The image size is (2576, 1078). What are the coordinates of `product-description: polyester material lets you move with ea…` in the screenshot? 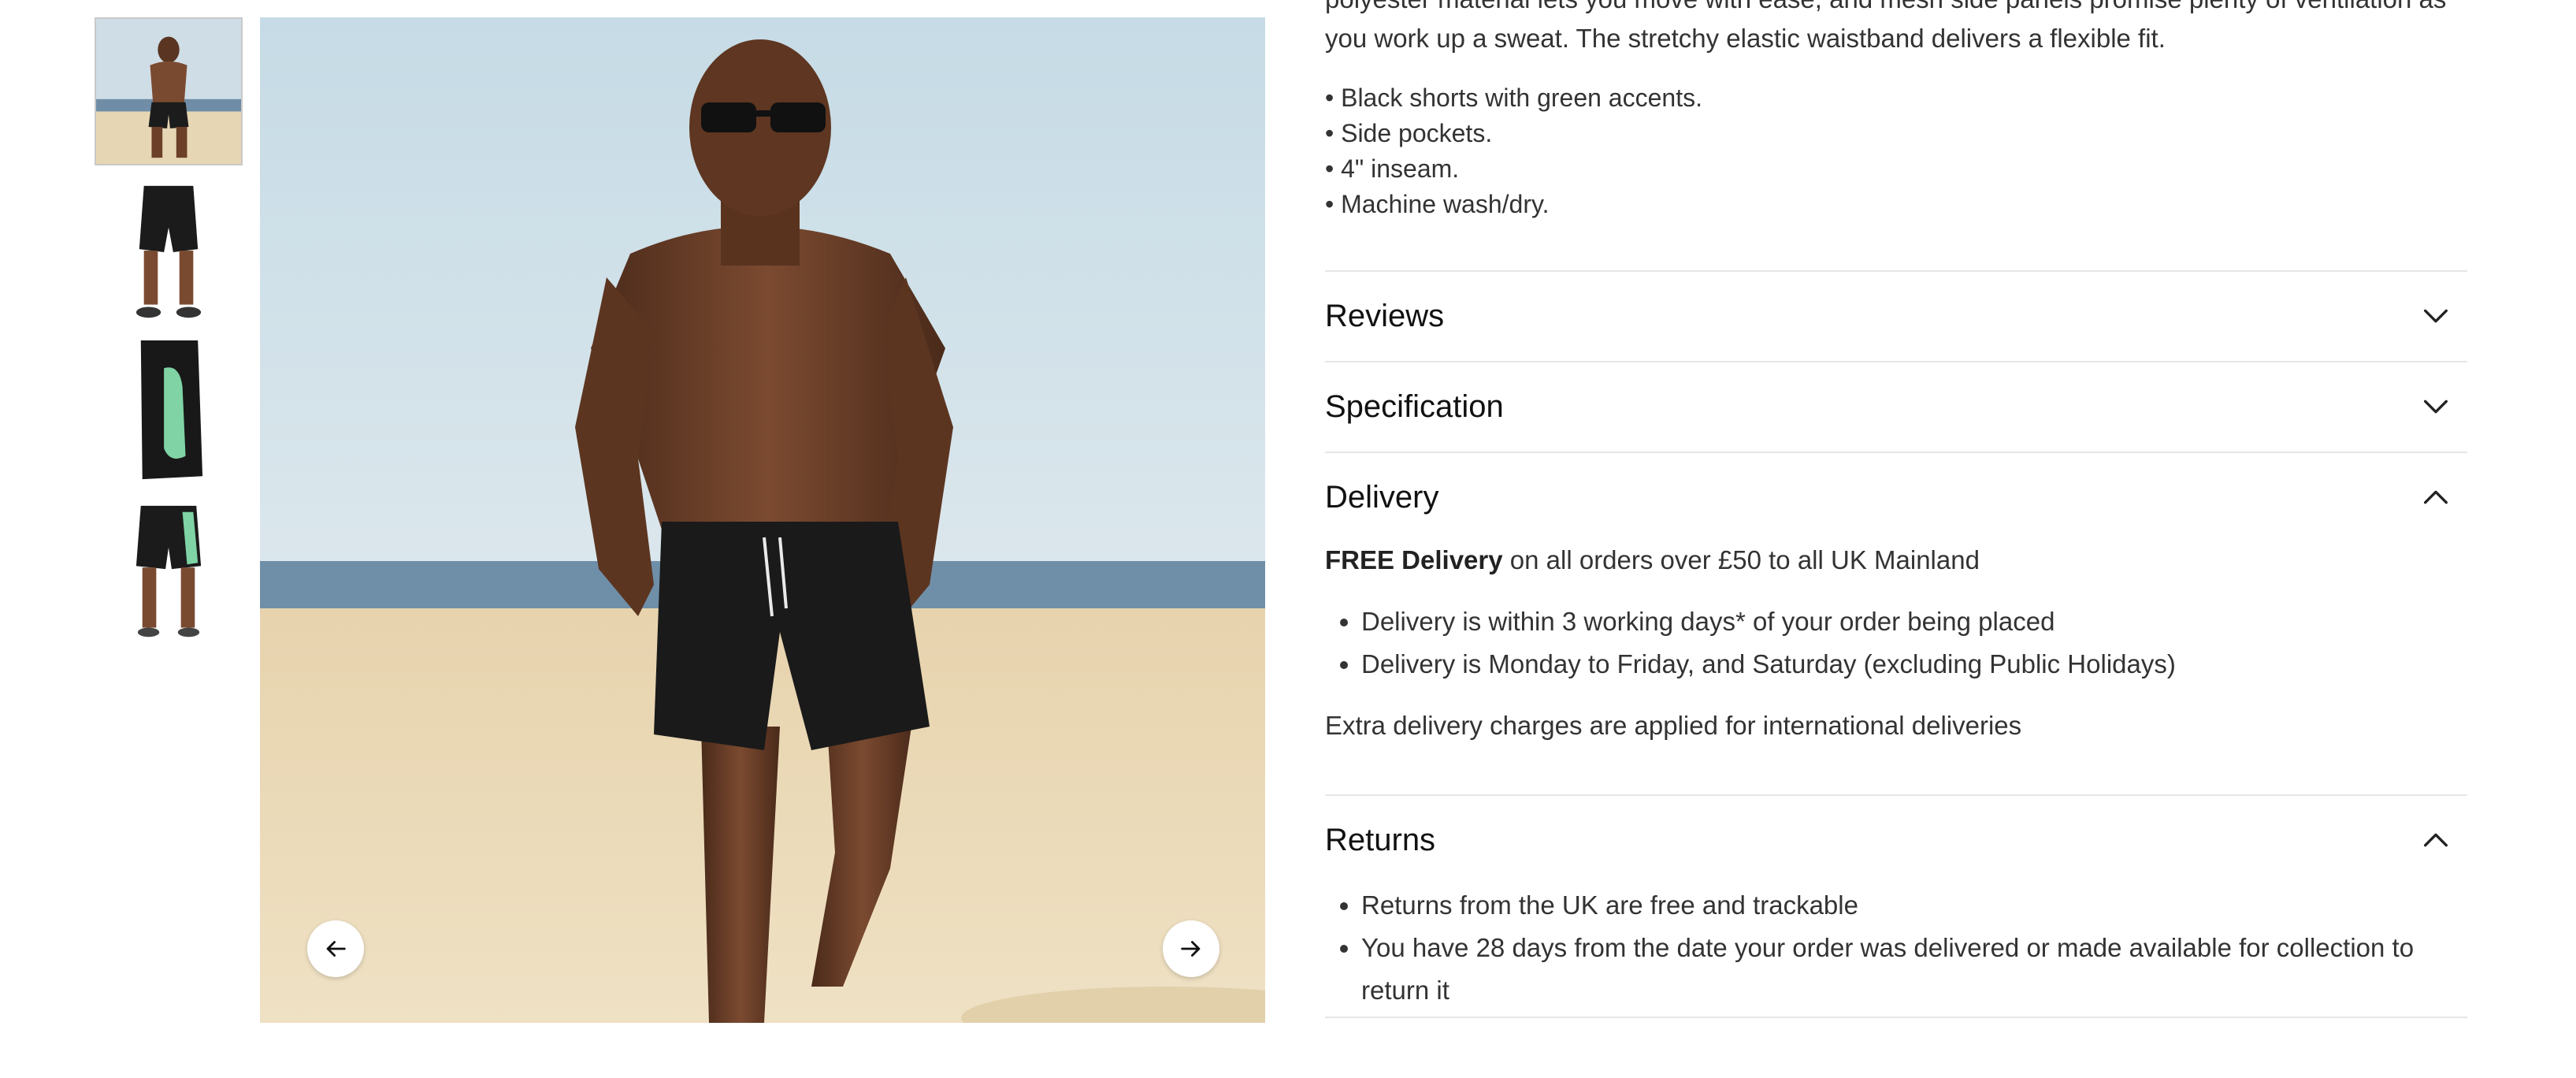 It's located at (1885, 26).